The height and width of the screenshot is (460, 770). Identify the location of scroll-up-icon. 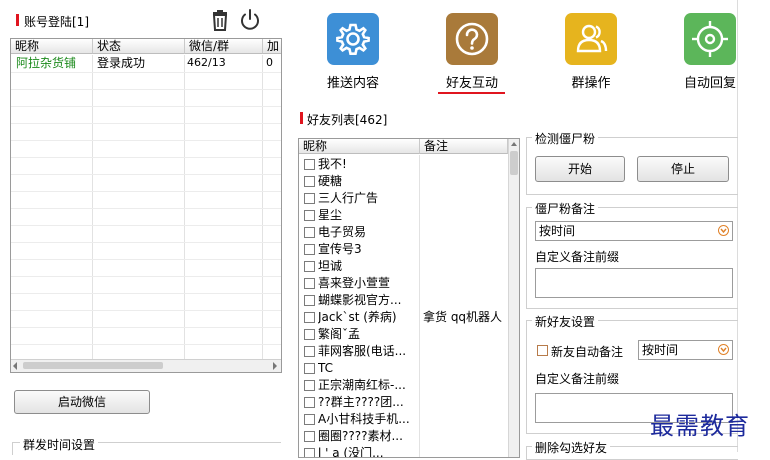
(514, 144).